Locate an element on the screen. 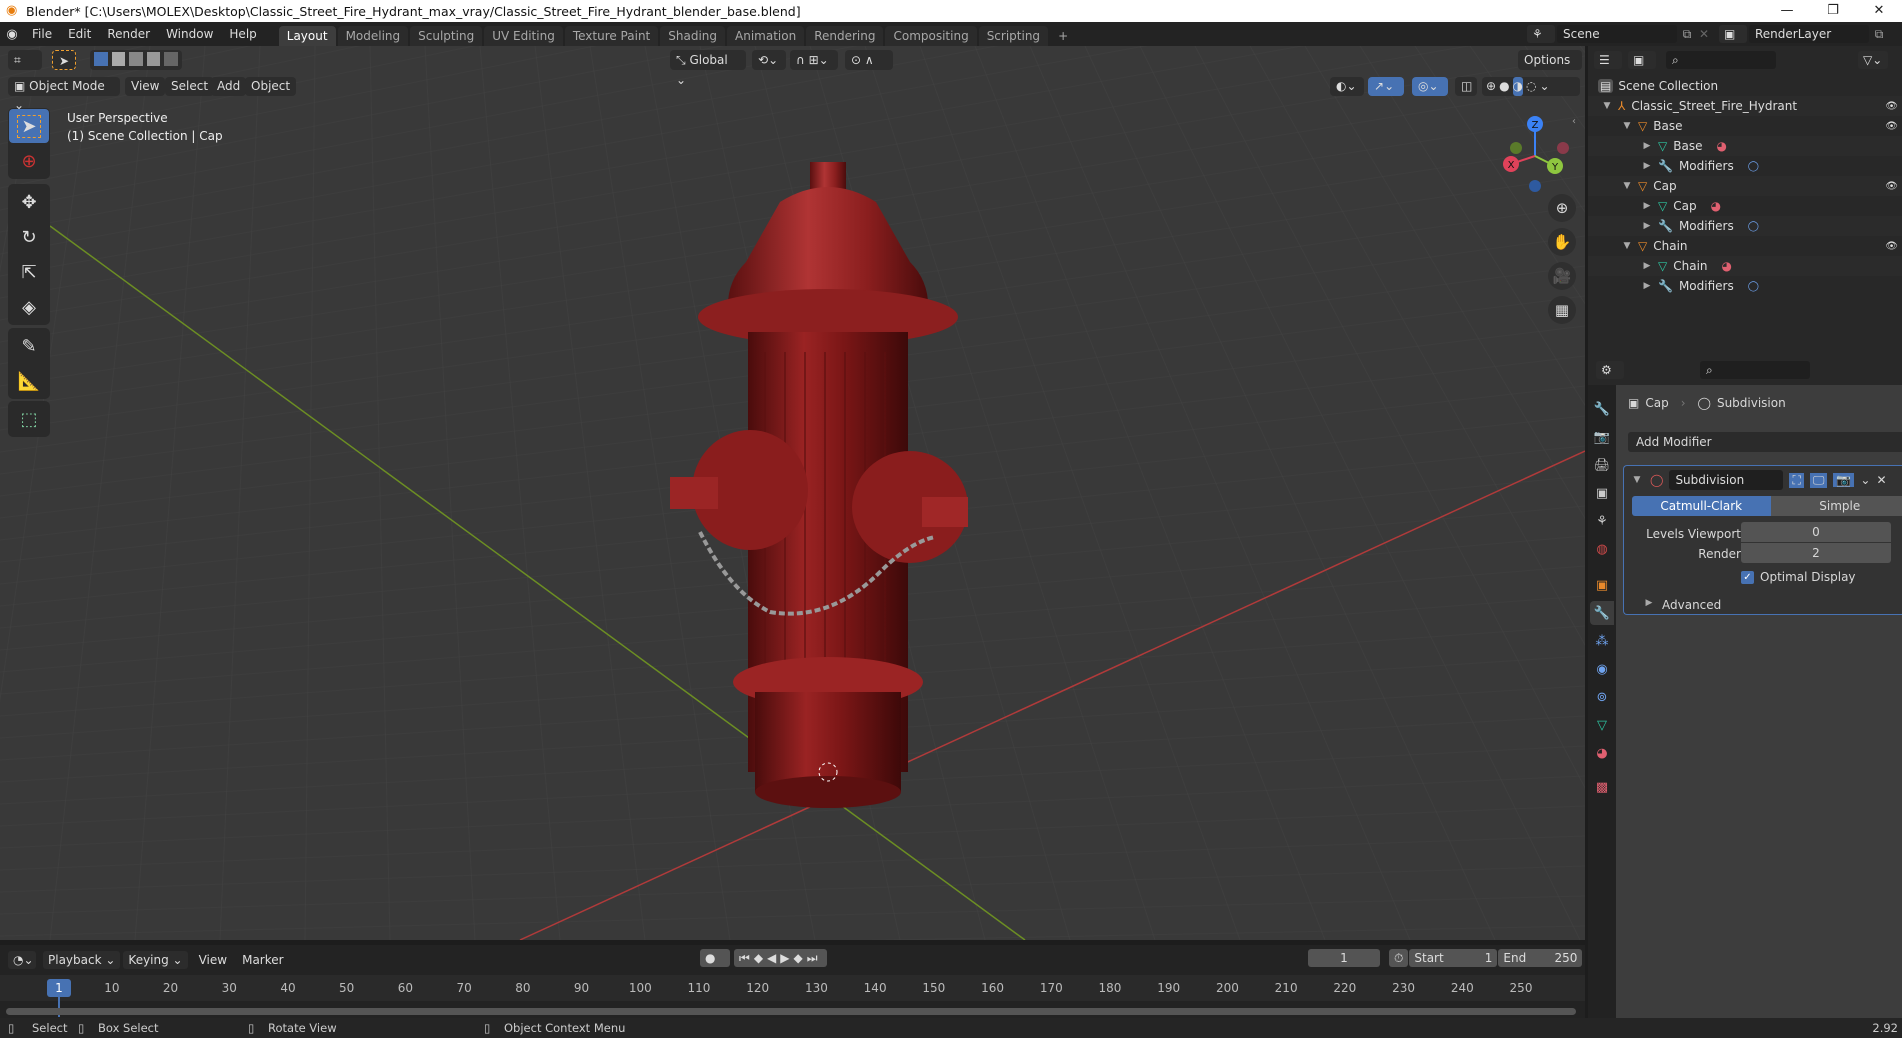 The width and height of the screenshot is (1902, 1038). modifier-name-field: Subdivision is located at coordinates (1726, 480).